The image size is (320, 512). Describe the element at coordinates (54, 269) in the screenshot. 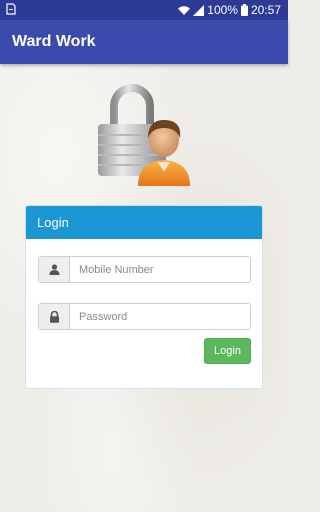

I see `user-icon` at that location.